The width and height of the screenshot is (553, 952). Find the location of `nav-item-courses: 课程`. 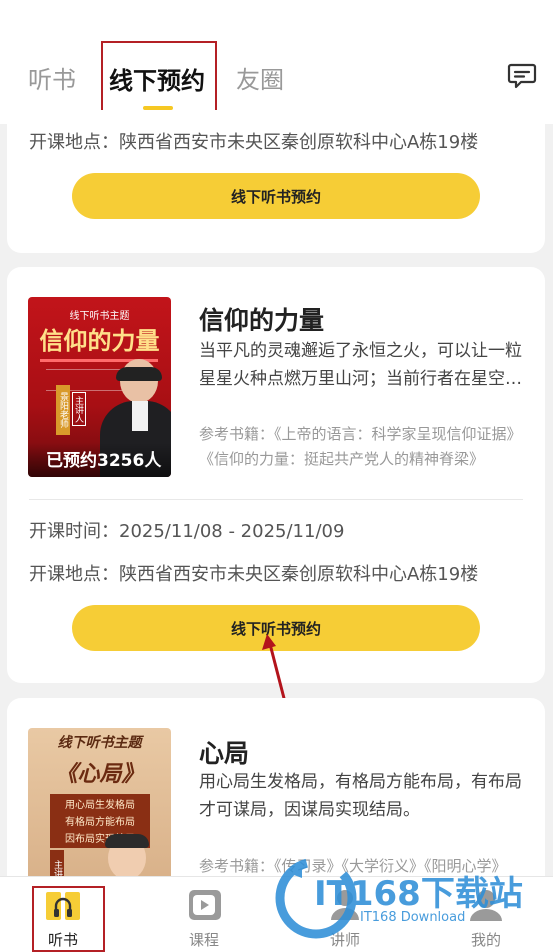

nav-item-courses: 课程 is located at coordinates (204, 914).